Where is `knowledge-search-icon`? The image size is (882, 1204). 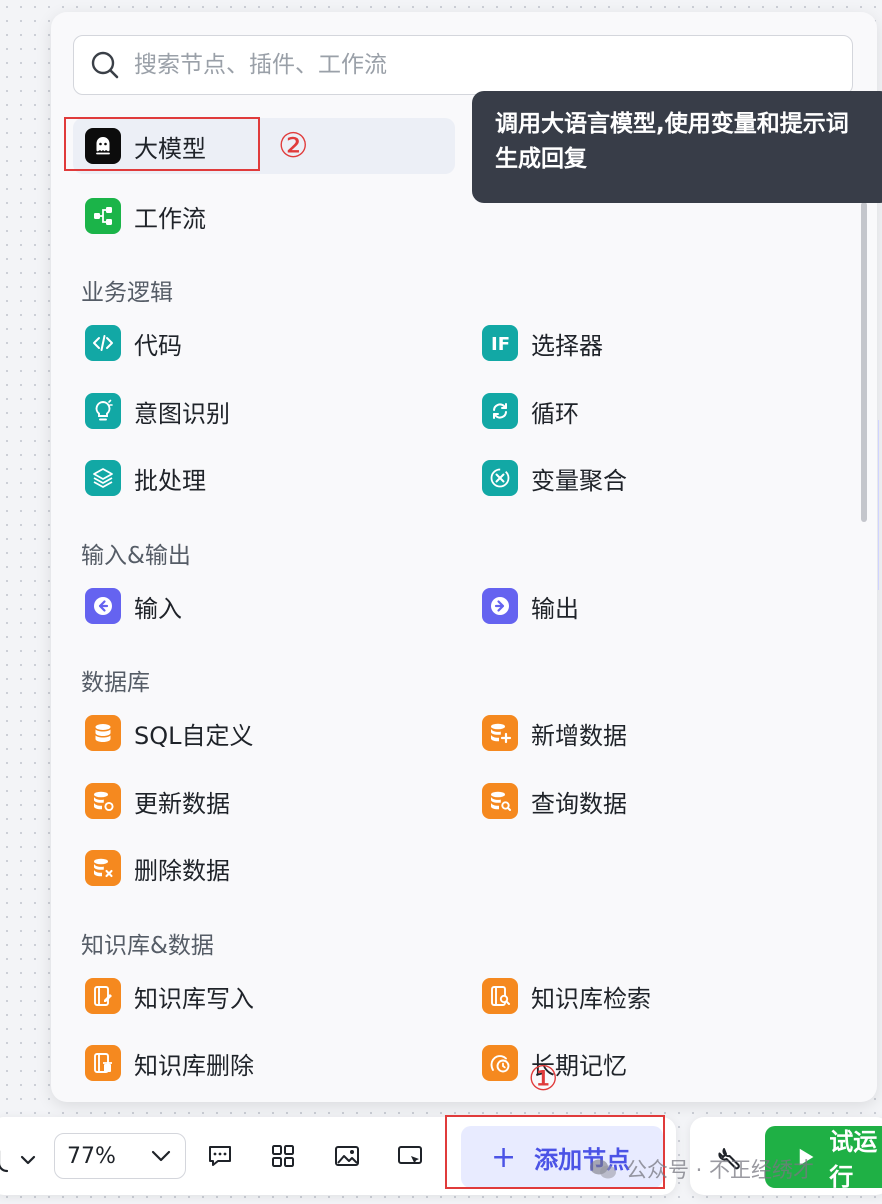 knowledge-search-icon is located at coordinates (500, 996).